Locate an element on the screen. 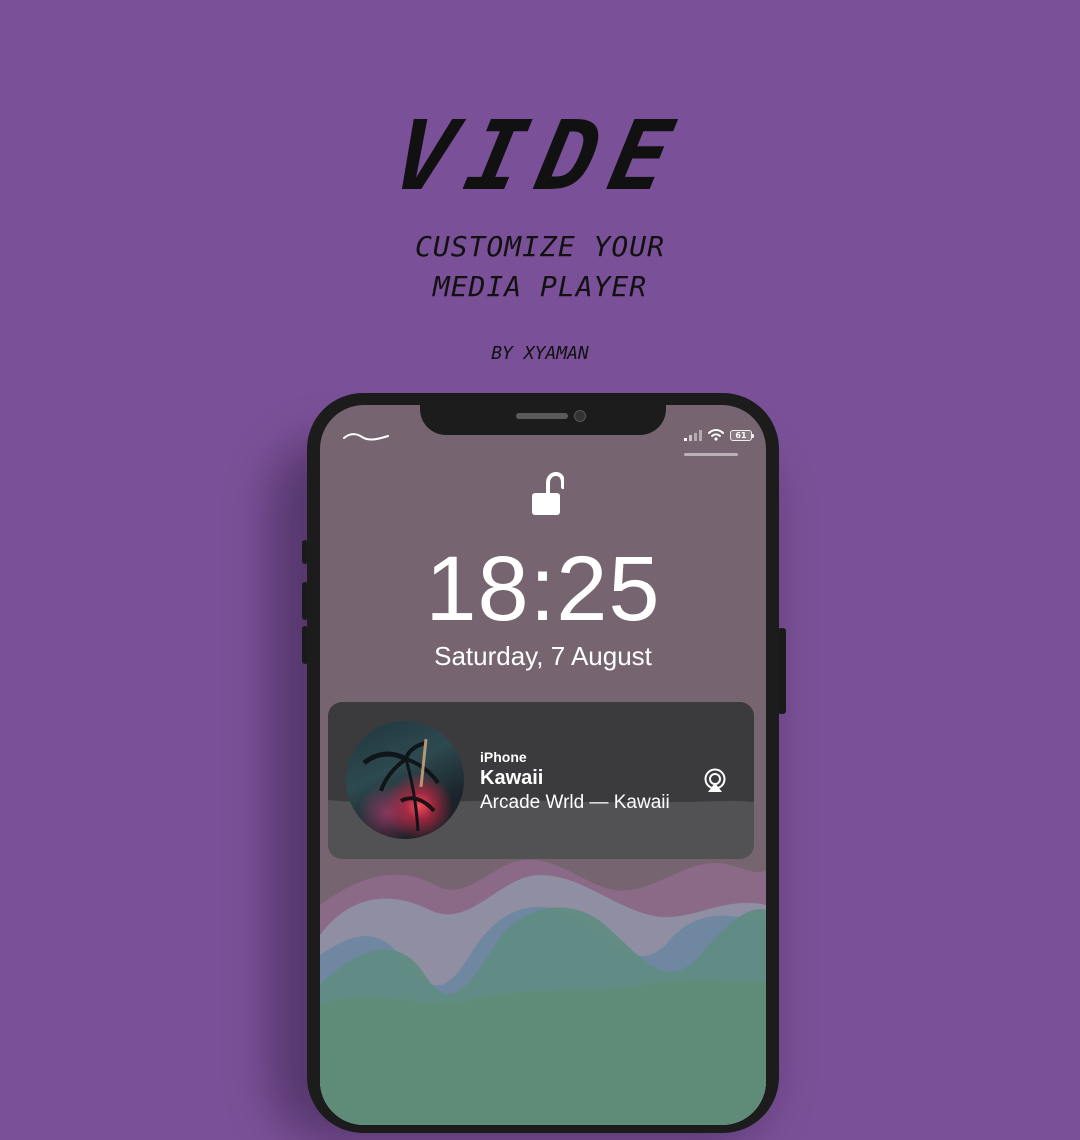 This screenshot has width=1080, height=1140. promo-subtitle-line2: MEDIA PLAYER is located at coordinates (540, 286).